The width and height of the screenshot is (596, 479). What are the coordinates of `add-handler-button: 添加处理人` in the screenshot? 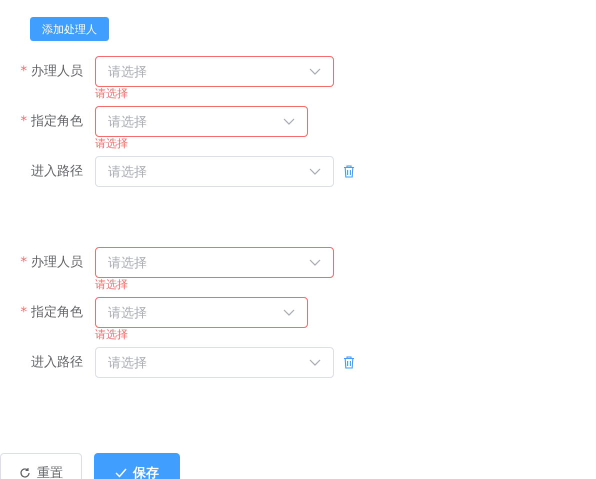 It's located at (69, 29).